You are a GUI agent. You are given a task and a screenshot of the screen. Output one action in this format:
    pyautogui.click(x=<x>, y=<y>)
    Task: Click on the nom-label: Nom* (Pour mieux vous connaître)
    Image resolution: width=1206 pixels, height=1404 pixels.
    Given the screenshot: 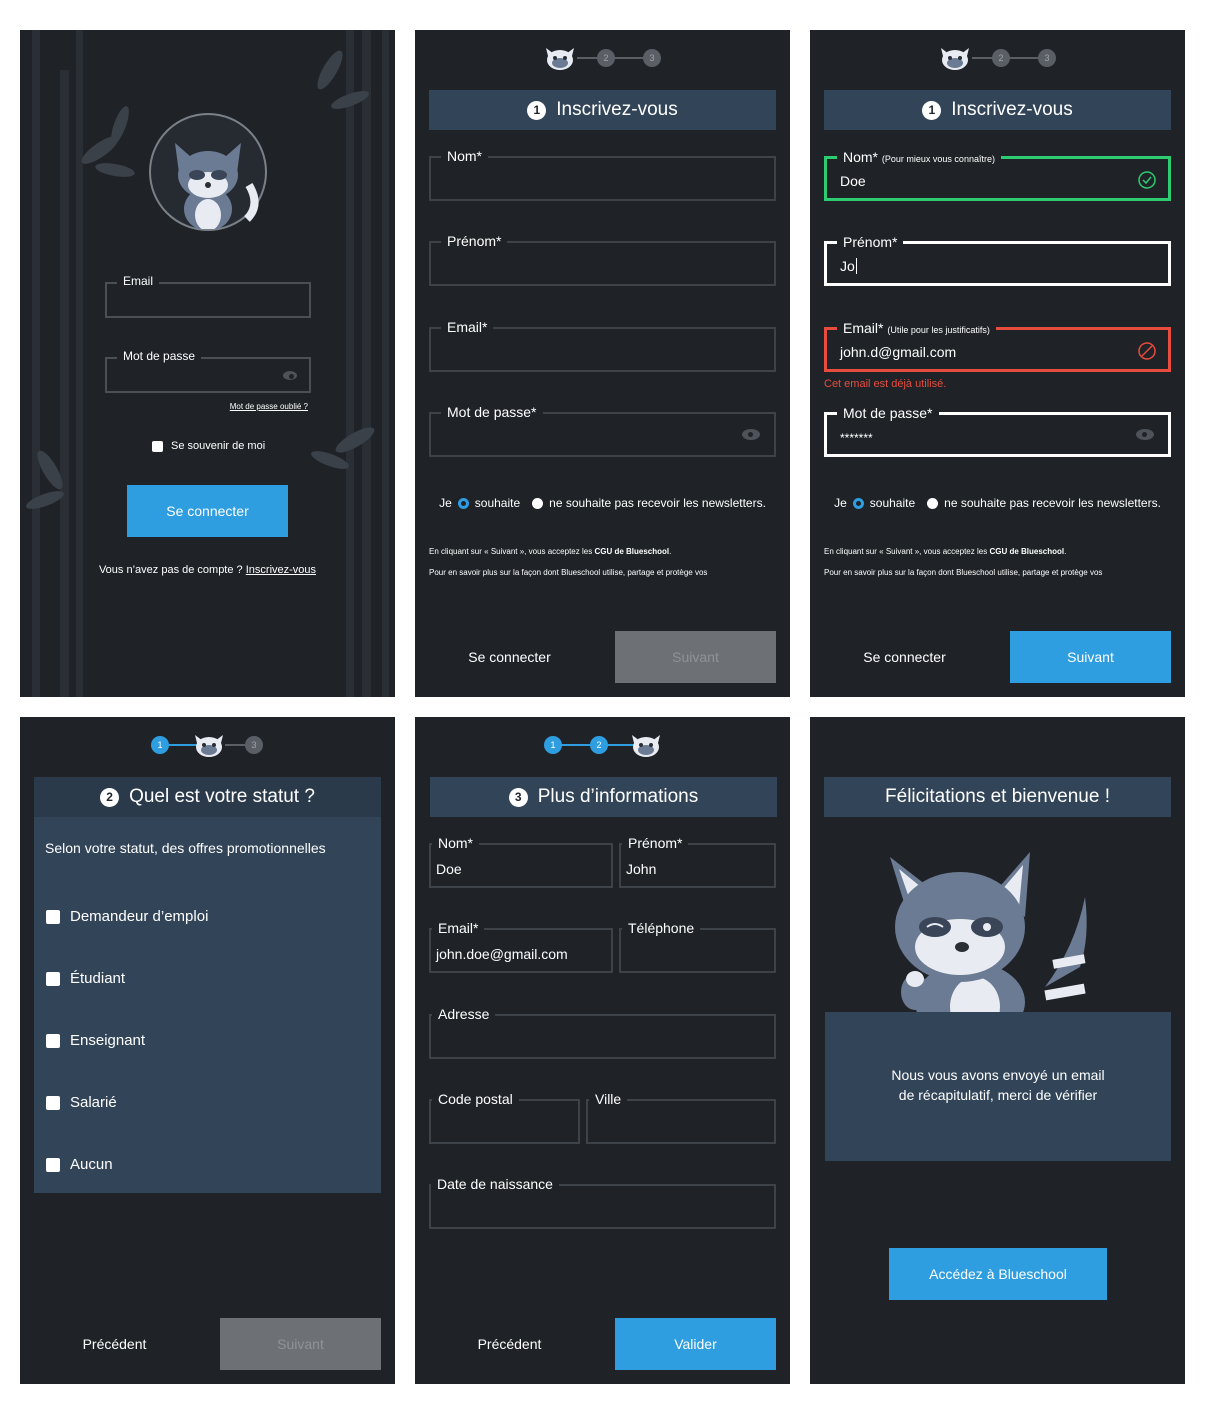 What is the action you would take?
    pyautogui.click(x=919, y=157)
    